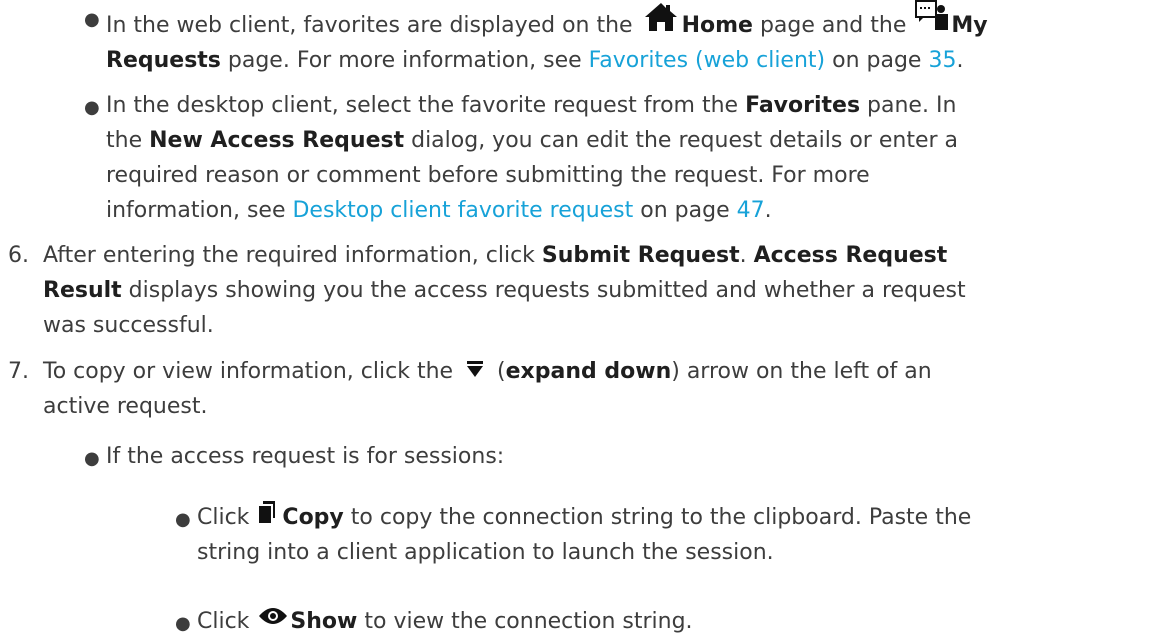  I want to click on text-line: was successful., so click(128, 325).